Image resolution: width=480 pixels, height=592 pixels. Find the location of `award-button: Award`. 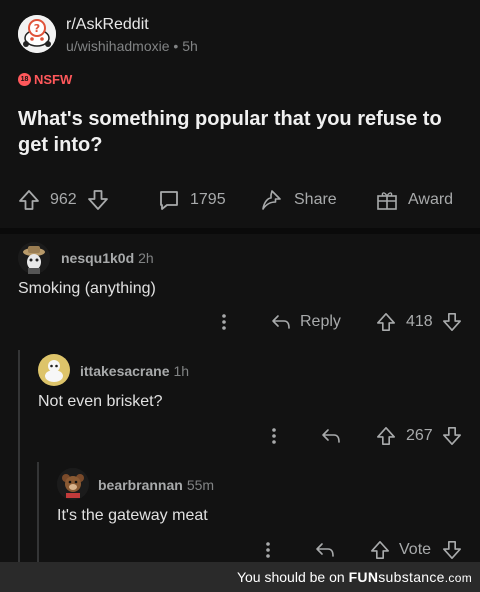

award-button: Award is located at coordinates (414, 200).